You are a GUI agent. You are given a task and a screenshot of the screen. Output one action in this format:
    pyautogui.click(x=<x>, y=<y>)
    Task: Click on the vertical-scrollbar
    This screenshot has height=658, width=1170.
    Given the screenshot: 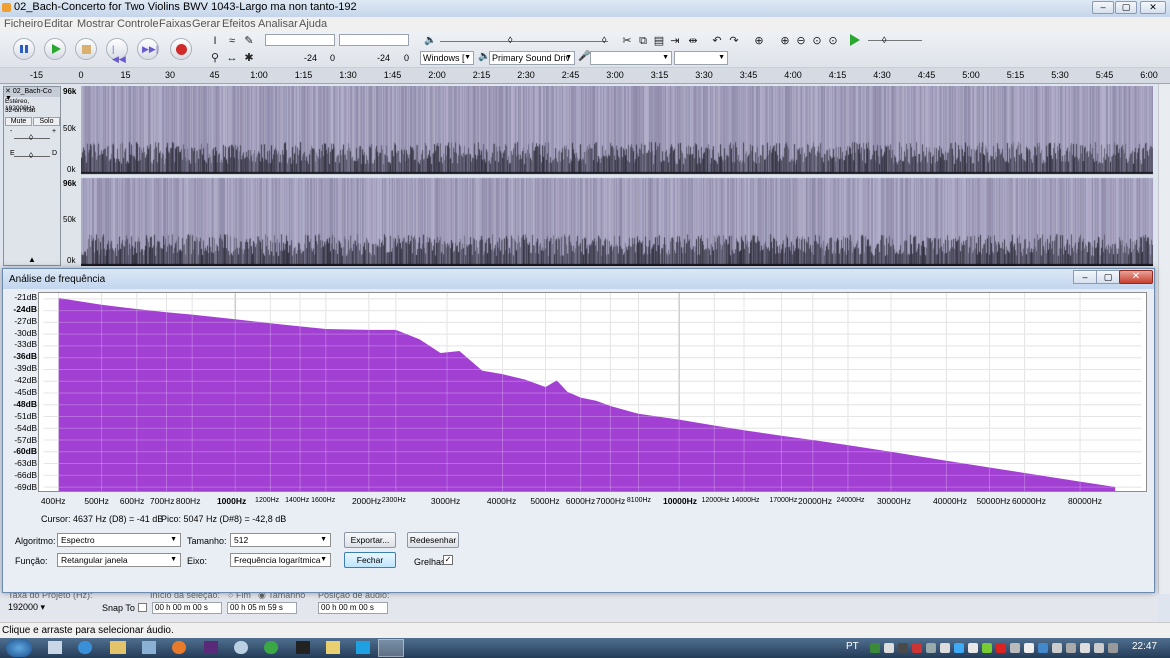 What is the action you would take?
    pyautogui.click(x=1164, y=339)
    